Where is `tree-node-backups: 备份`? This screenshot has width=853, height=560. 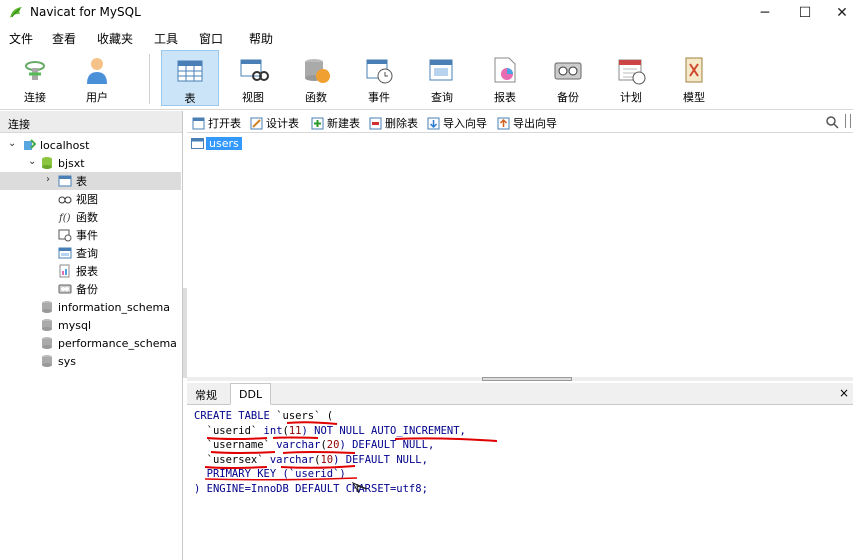
tree-node-backups: 备份 is located at coordinates (78, 289).